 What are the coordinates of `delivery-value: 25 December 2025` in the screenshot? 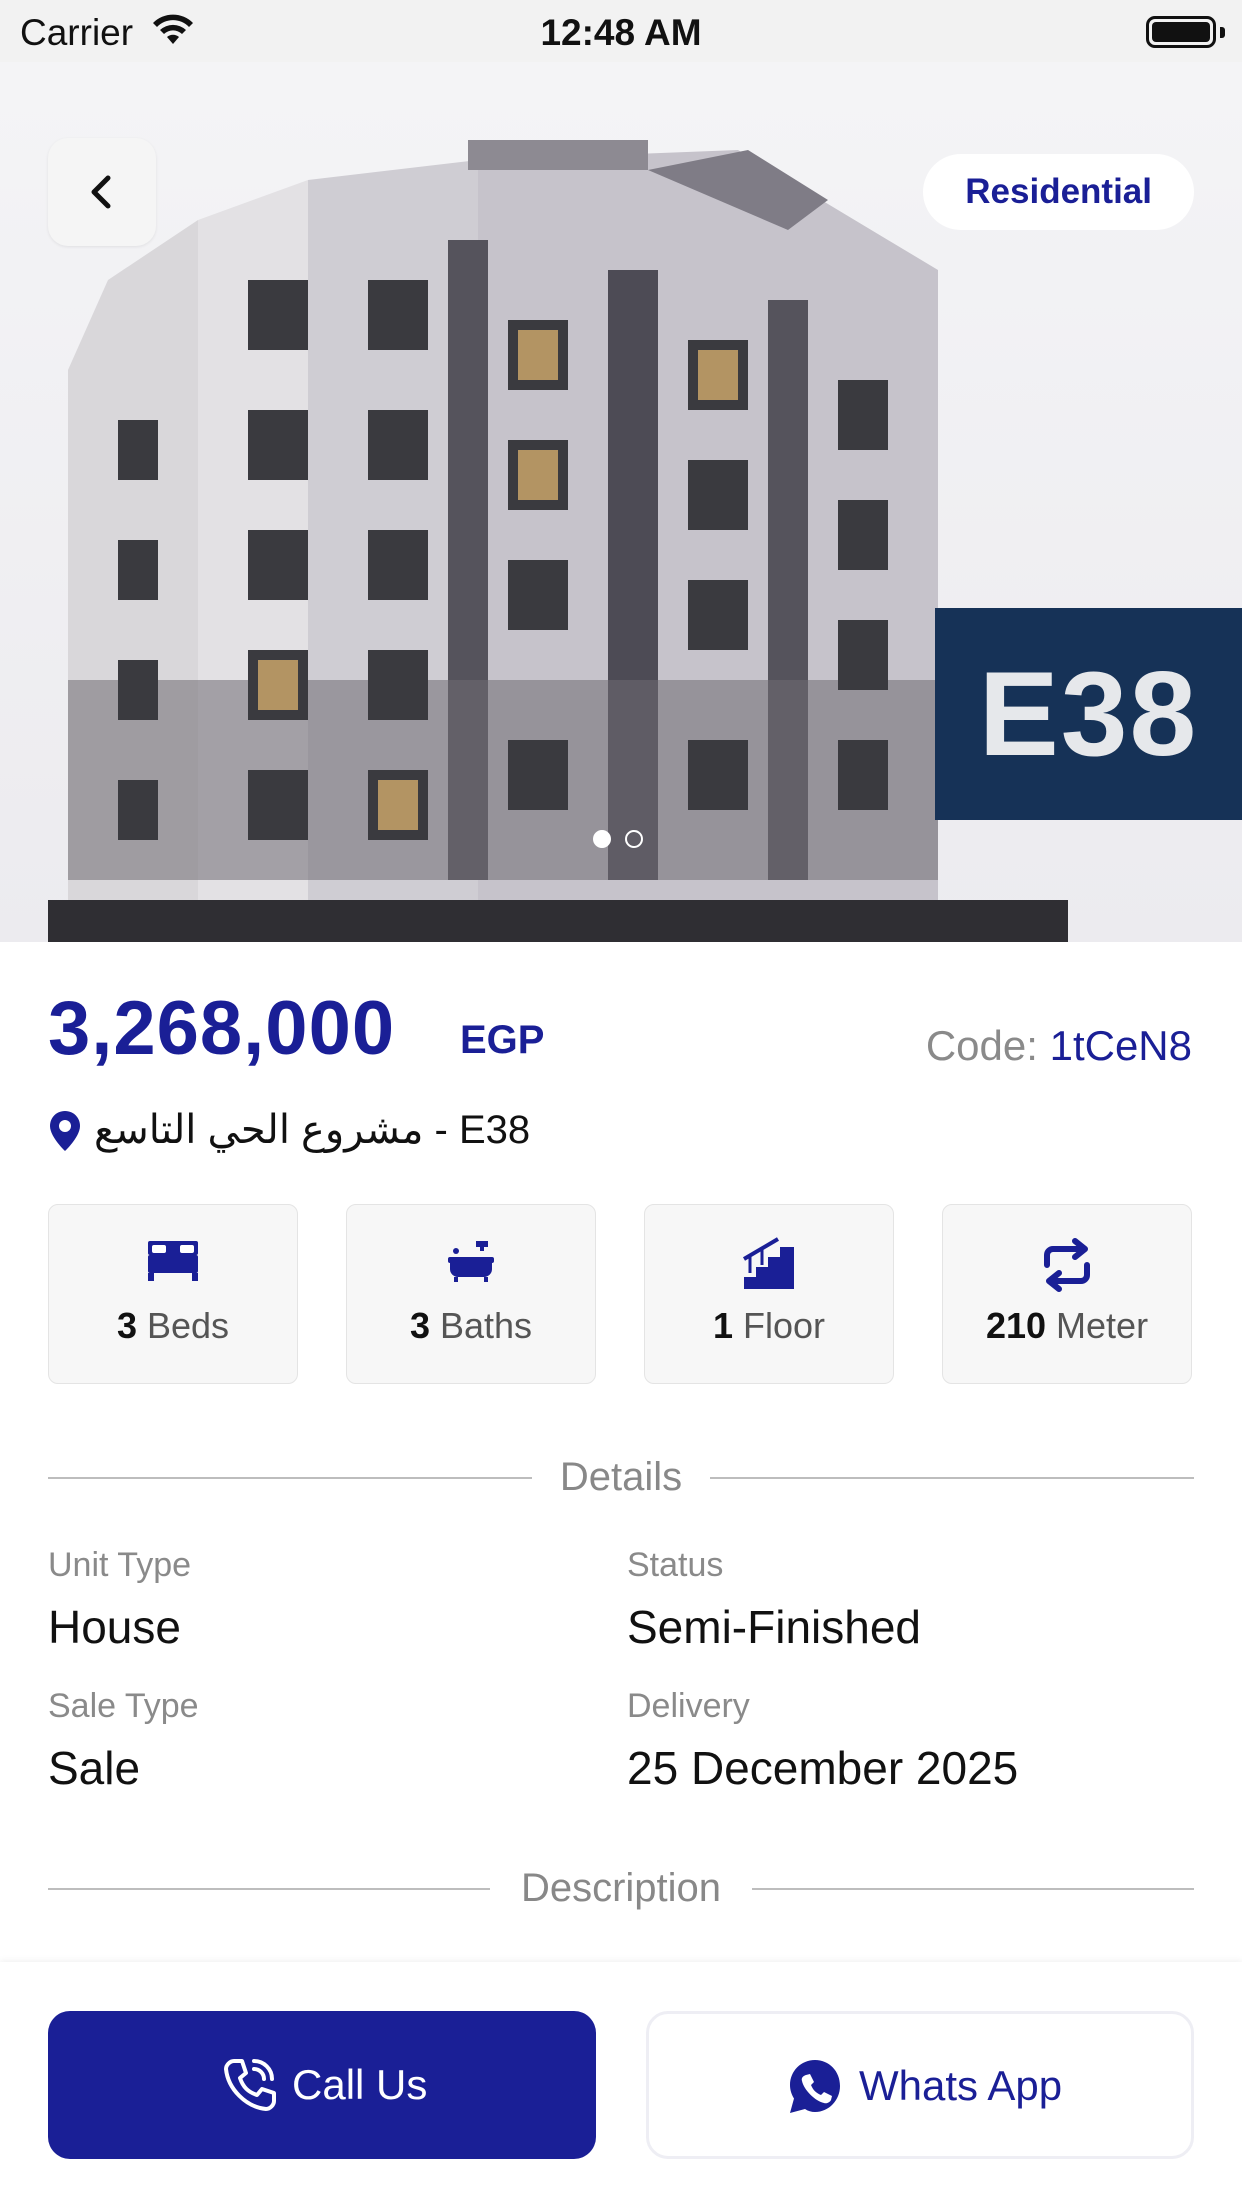 It's located at (823, 1768).